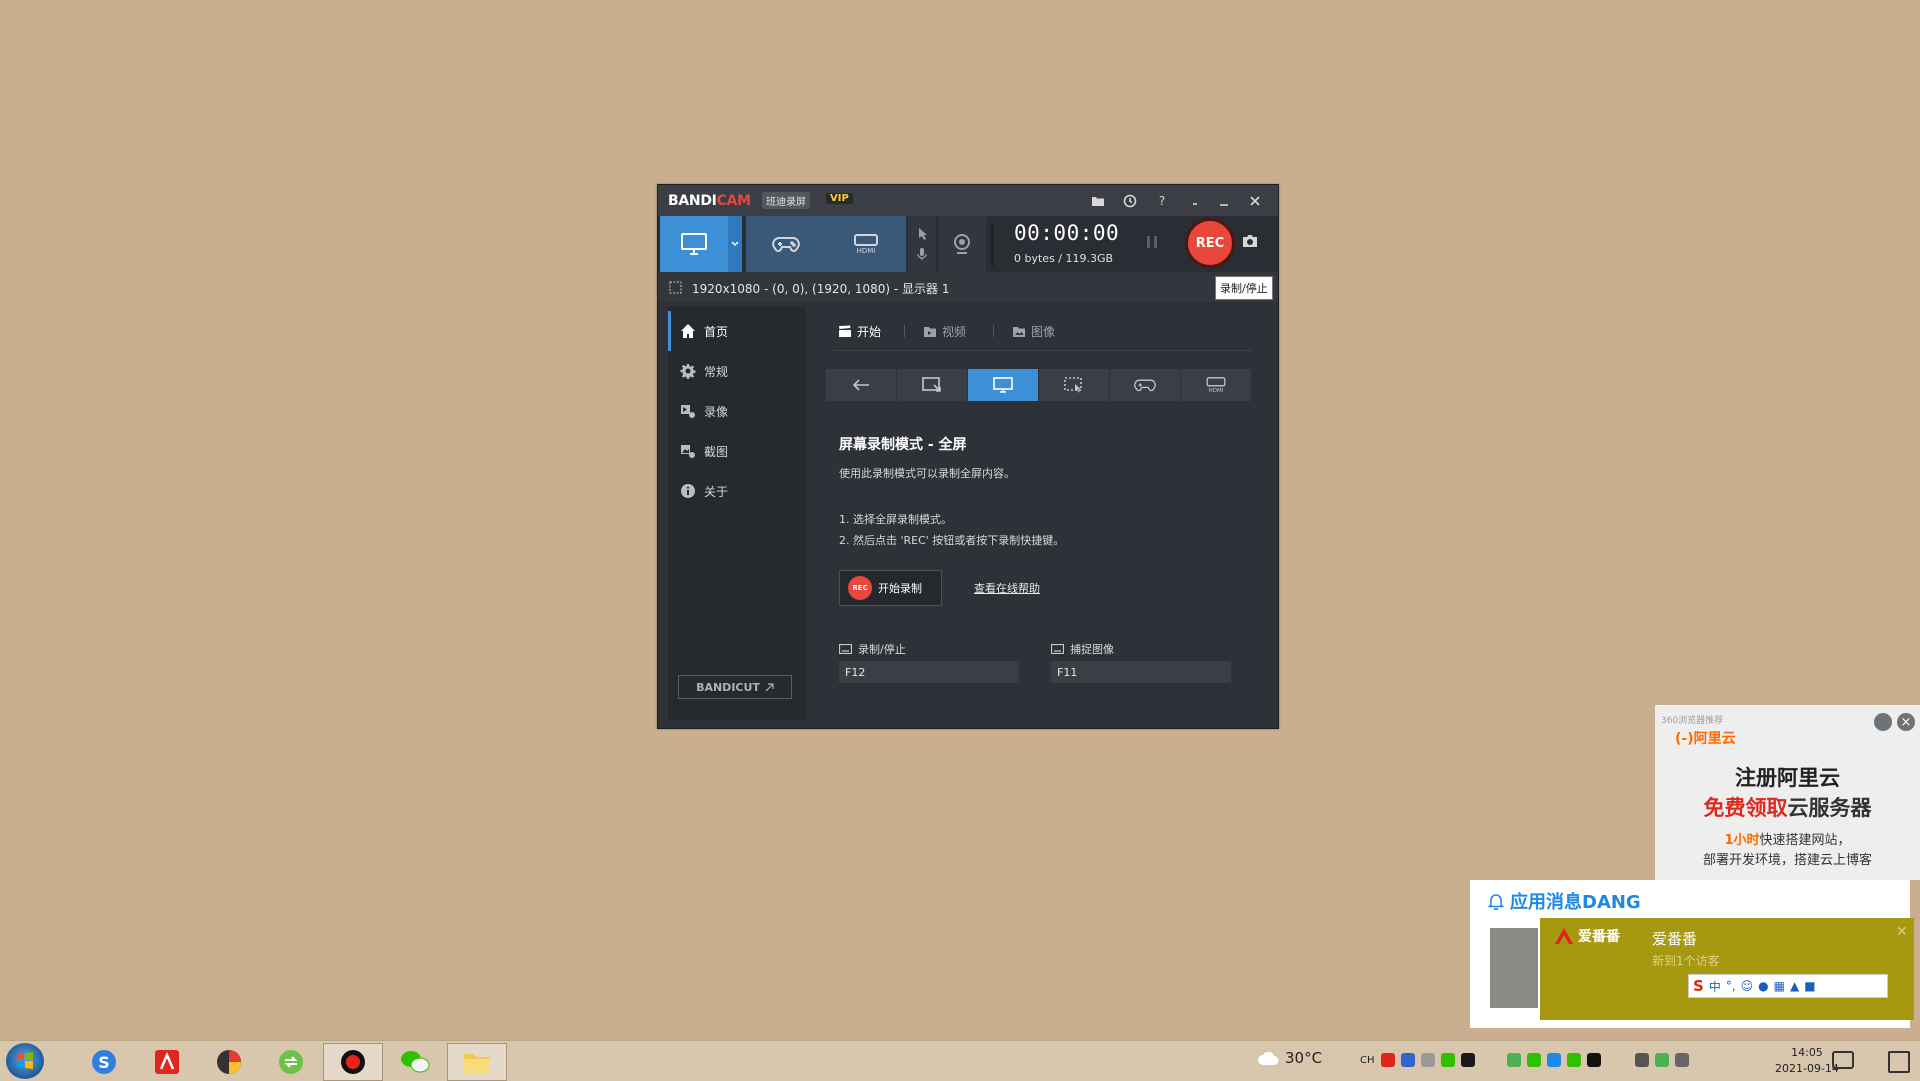 This screenshot has height=1081, width=1920. Describe the element at coordinates (1250, 241) in the screenshot. I see `screenshot-button` at that location.